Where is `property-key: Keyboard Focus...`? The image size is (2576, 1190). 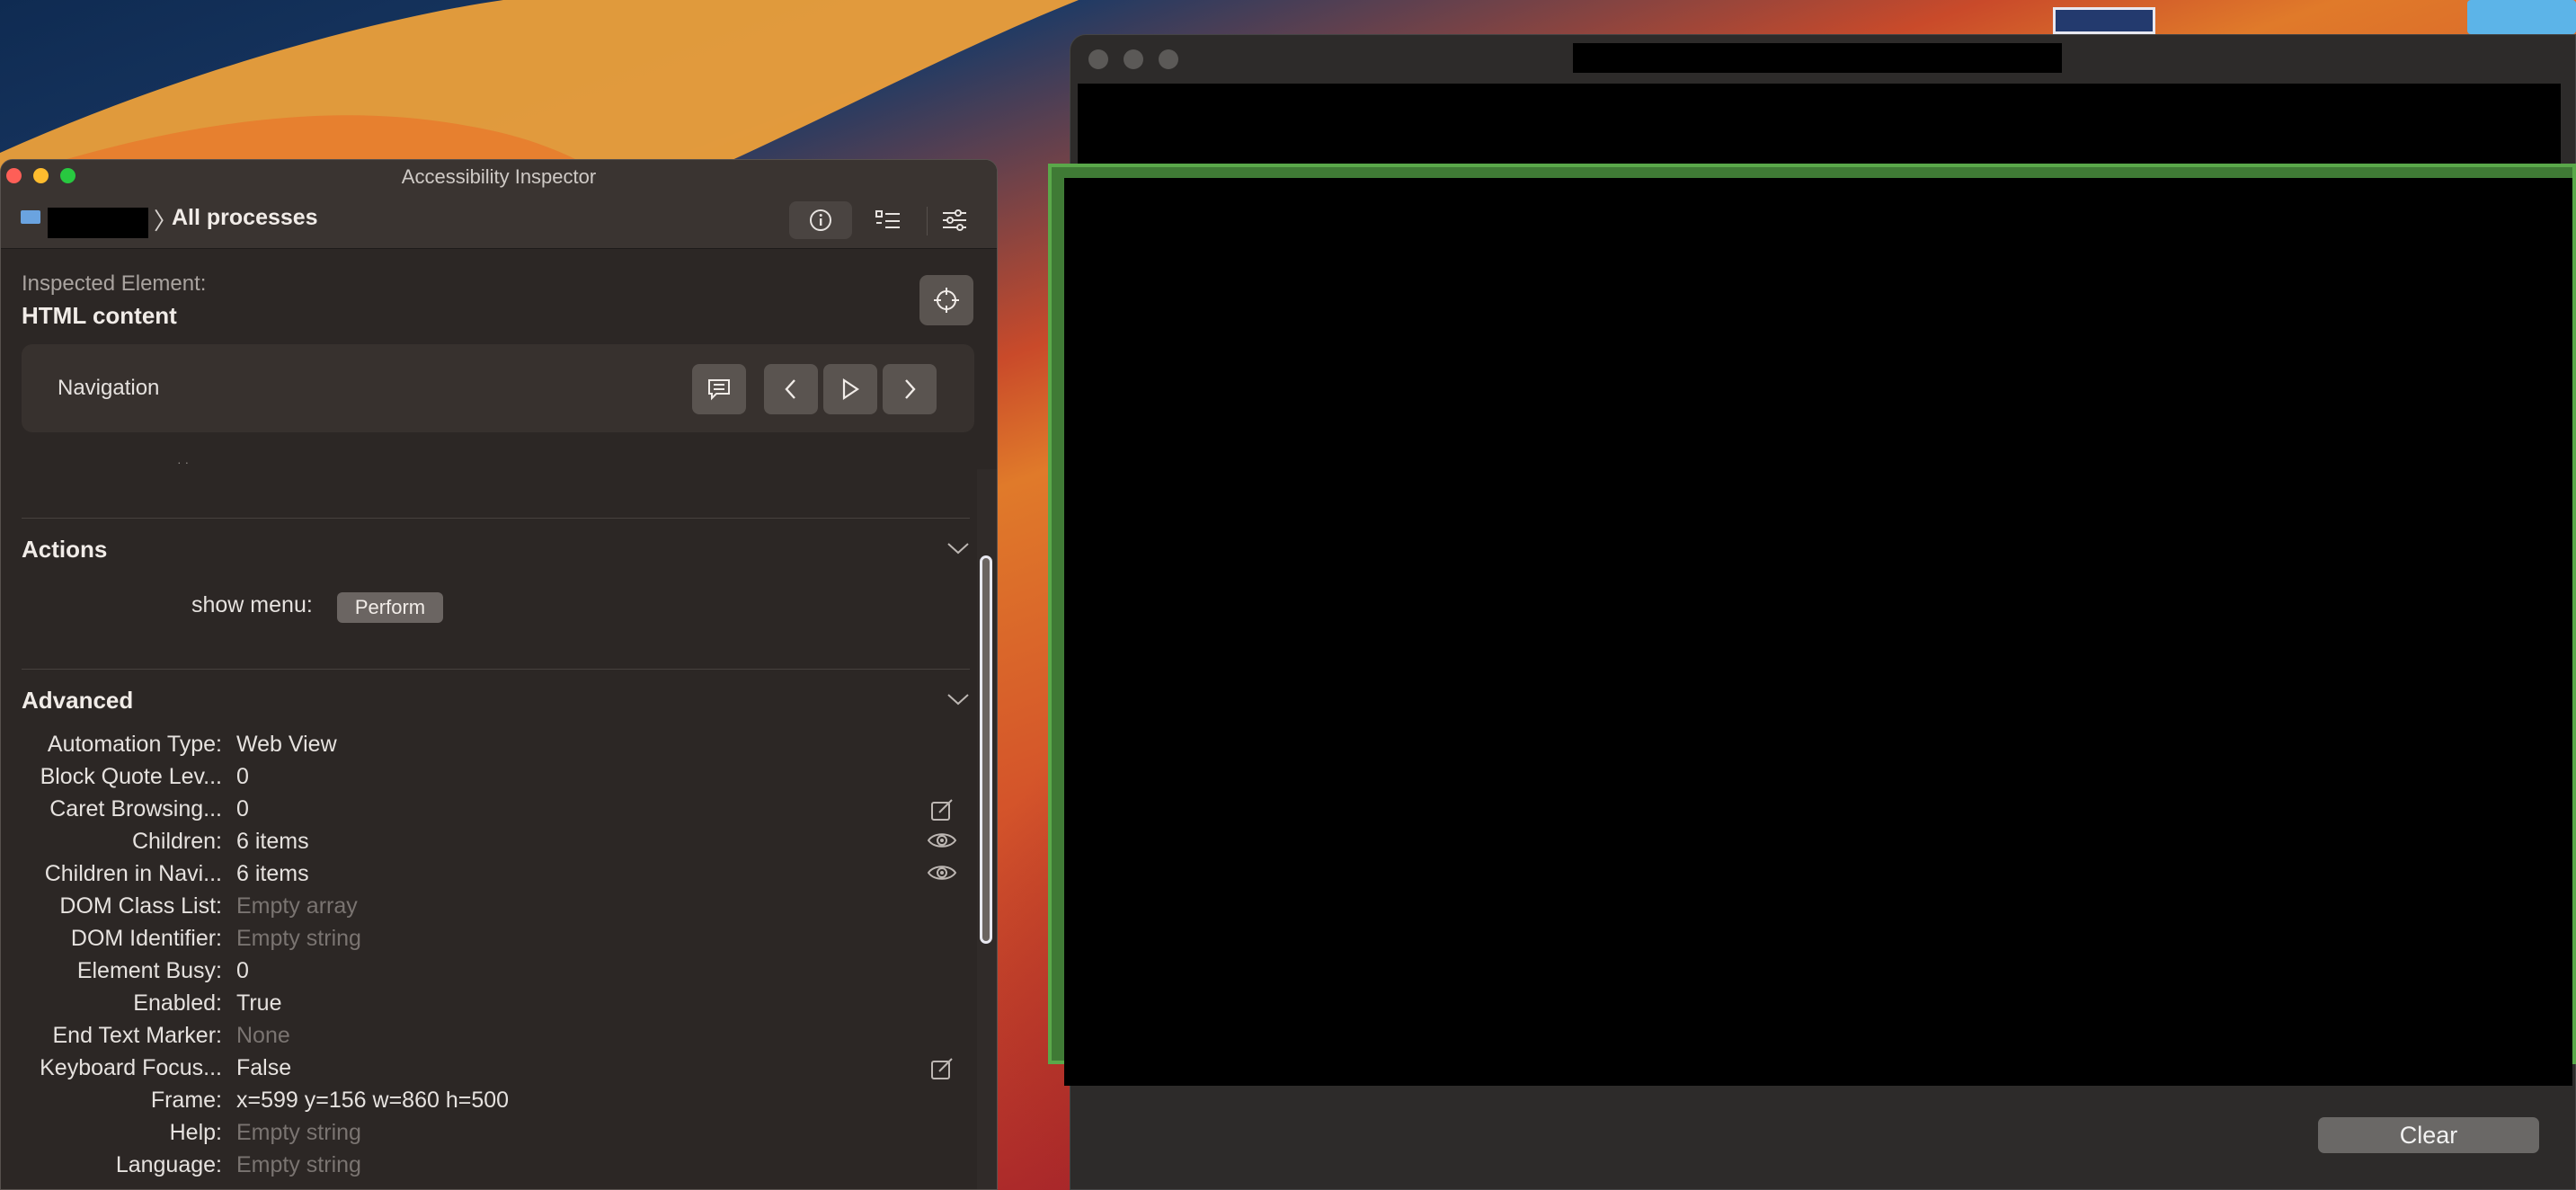
property-key: Keyboard Focus... is located at coordinates (131, 1067).